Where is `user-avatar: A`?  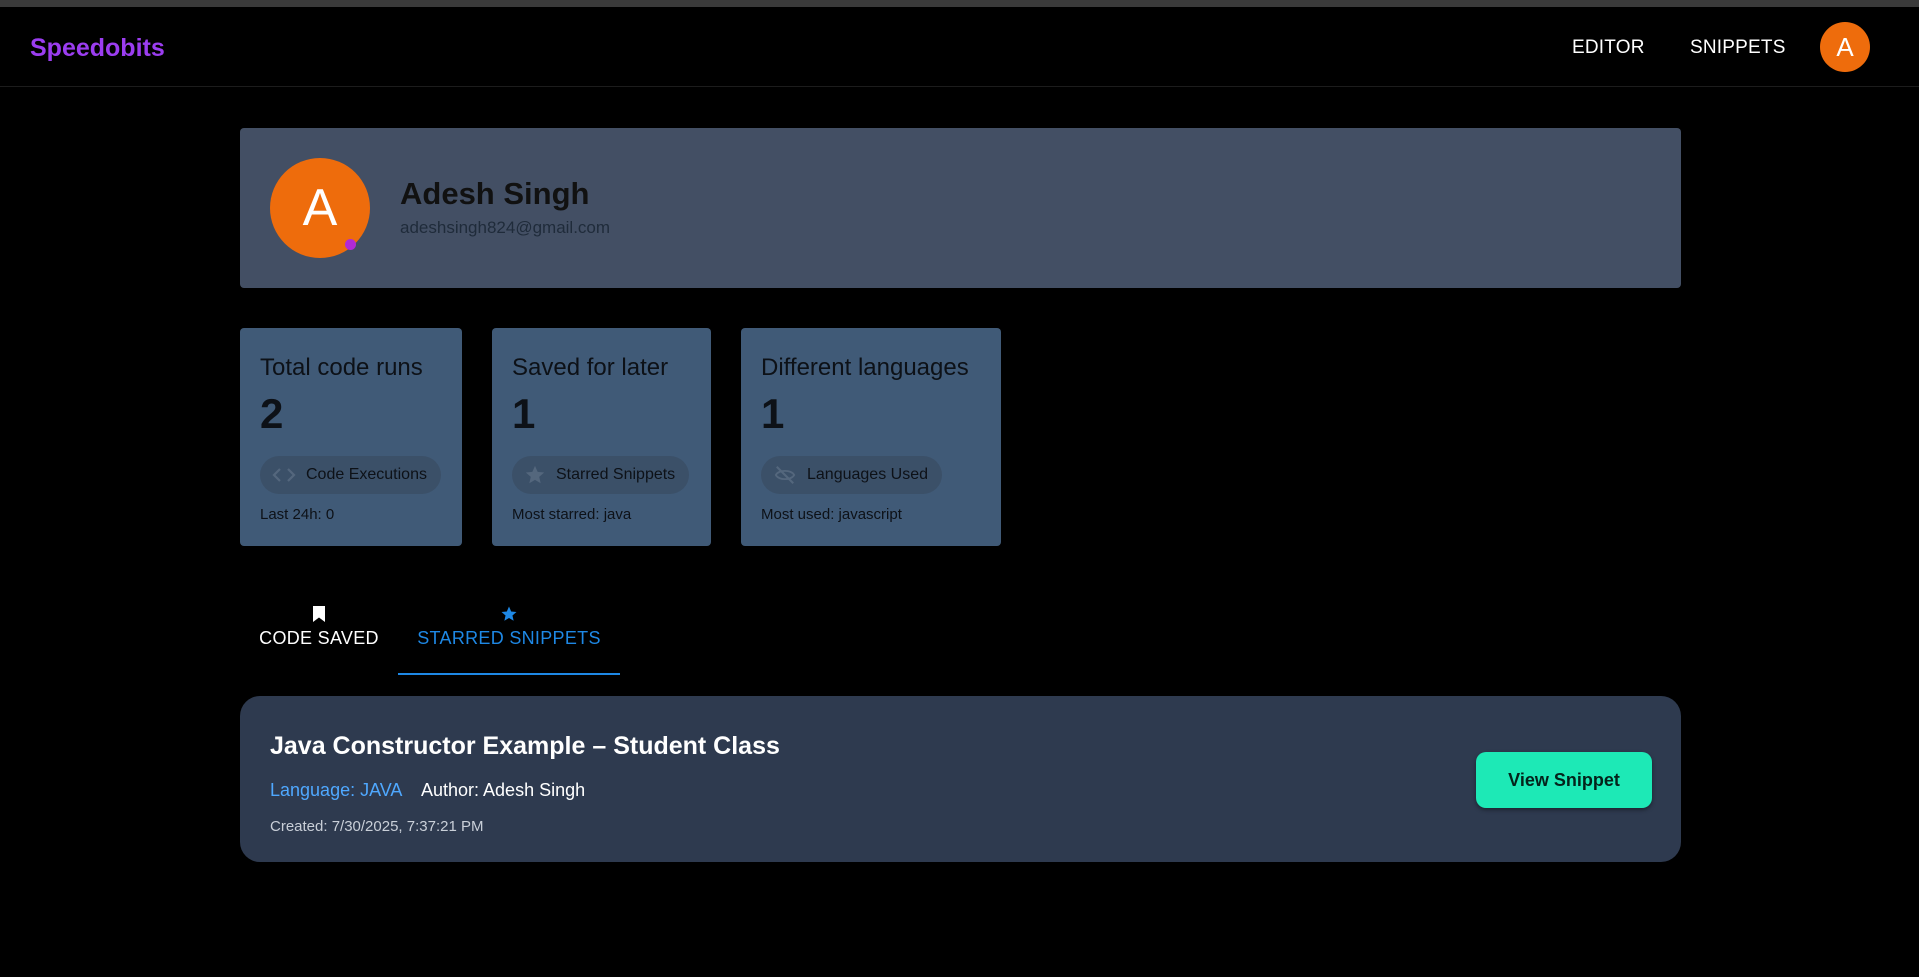
user-avatar: A is located at coordinates (1845, 47).